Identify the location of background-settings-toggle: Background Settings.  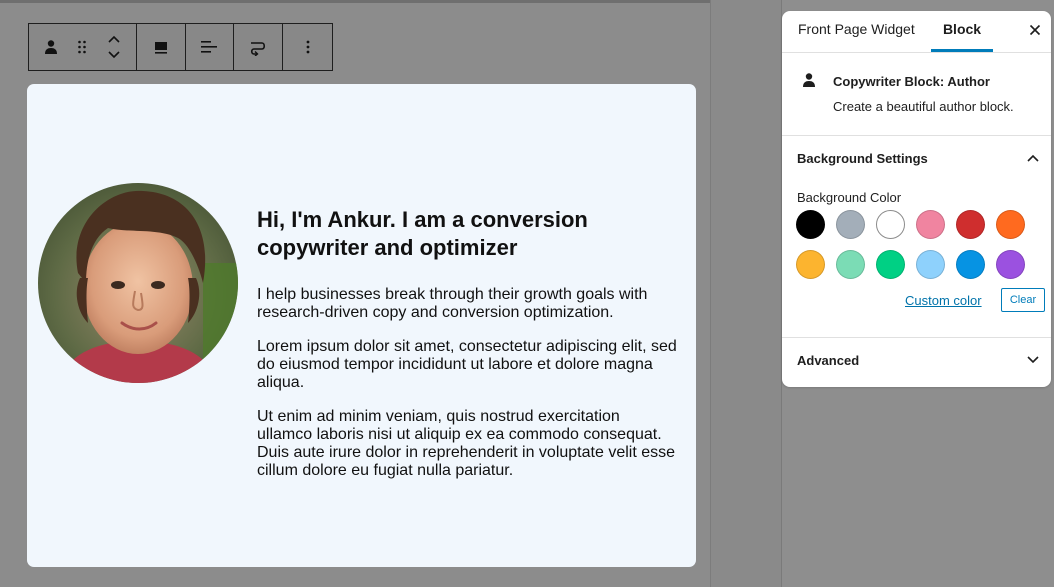
(862, 158).